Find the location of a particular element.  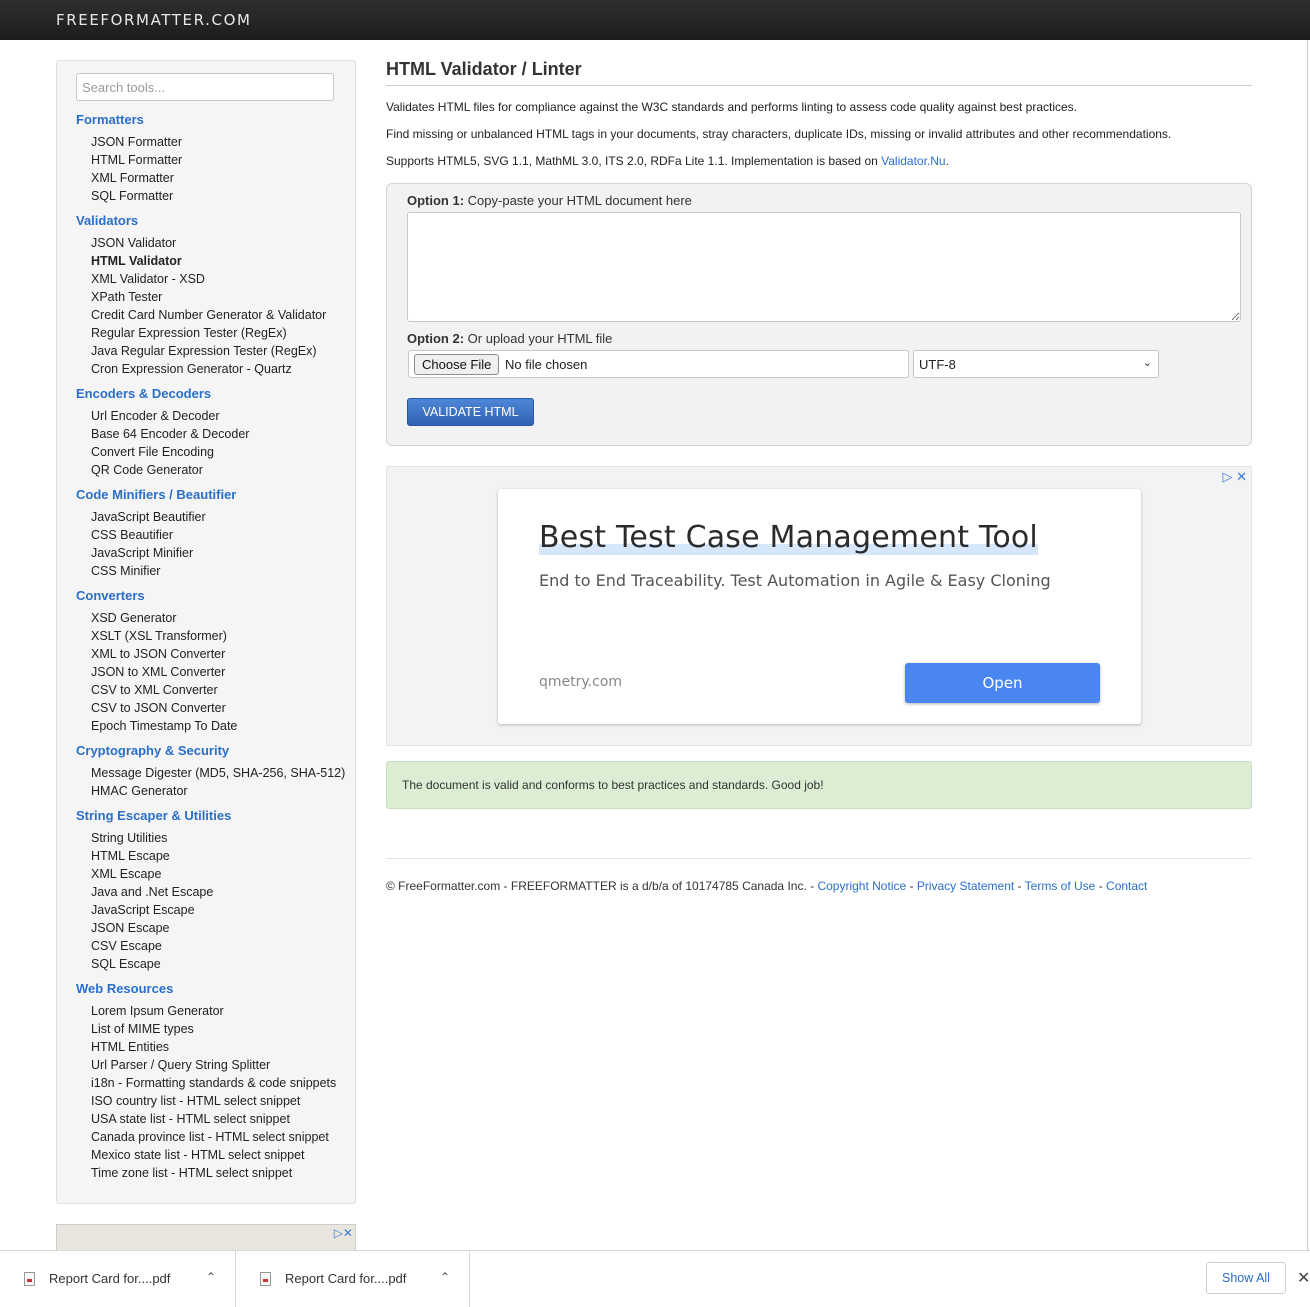

search-input is located at coordinates (205, 87).